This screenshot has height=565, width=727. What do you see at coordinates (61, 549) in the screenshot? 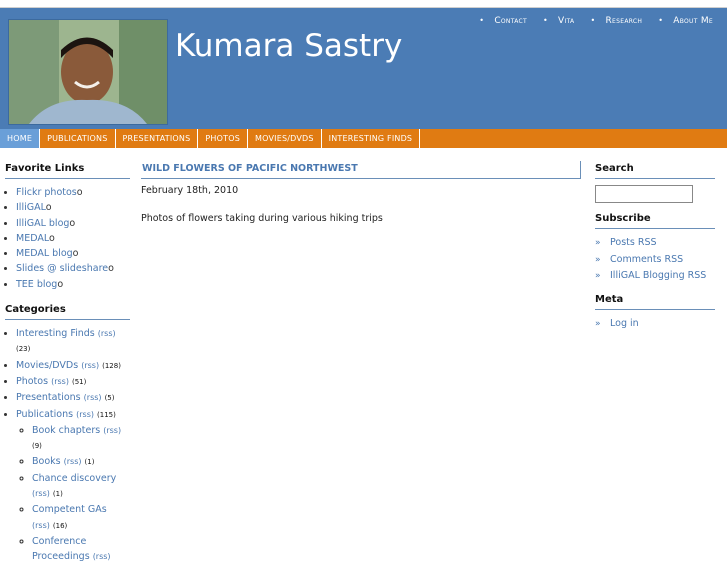
I see `subcategory-link: Conference Proceedings` at bounding box center [61, 549].